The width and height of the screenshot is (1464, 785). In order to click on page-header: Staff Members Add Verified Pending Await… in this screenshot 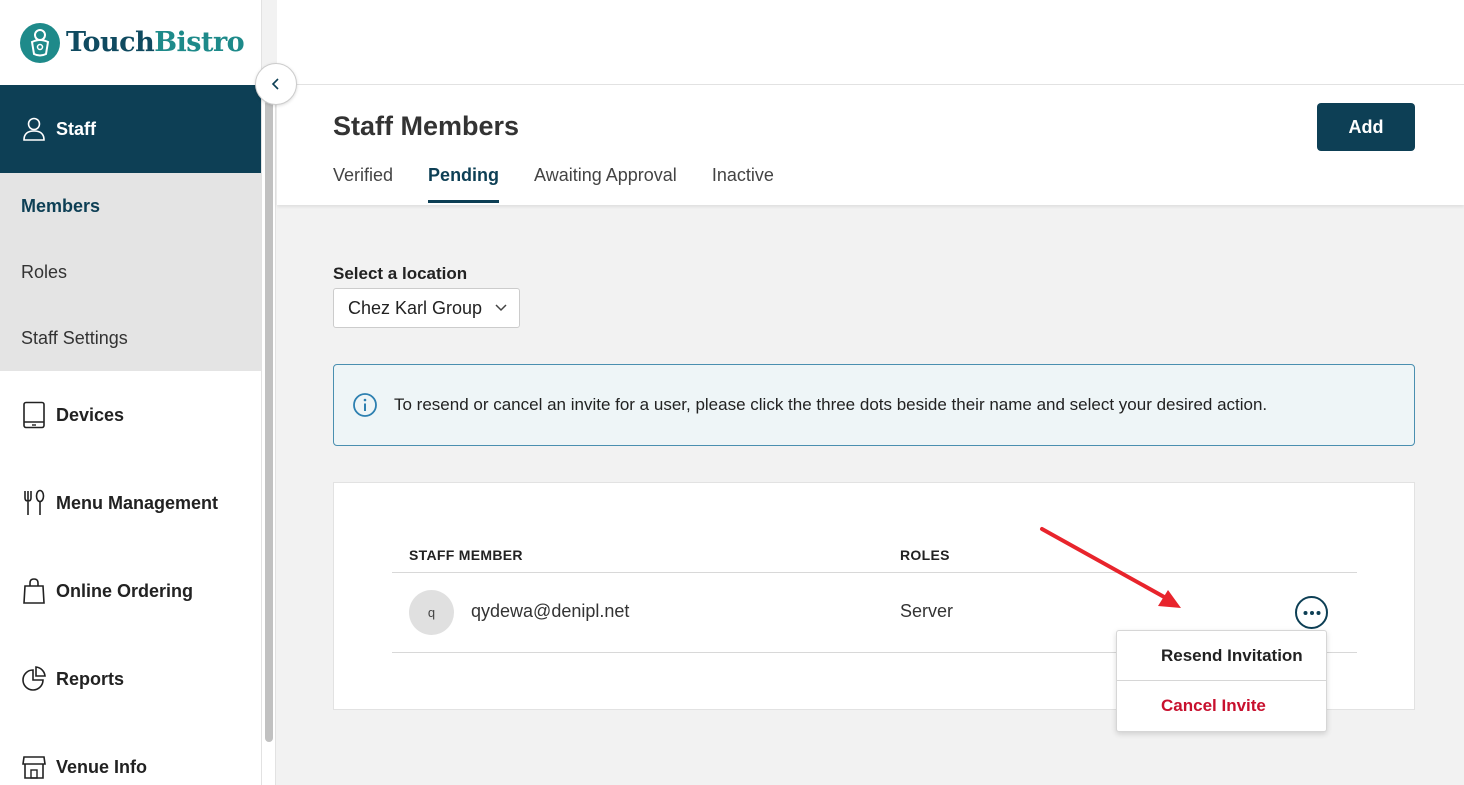, I will do `click(870, 145)`.